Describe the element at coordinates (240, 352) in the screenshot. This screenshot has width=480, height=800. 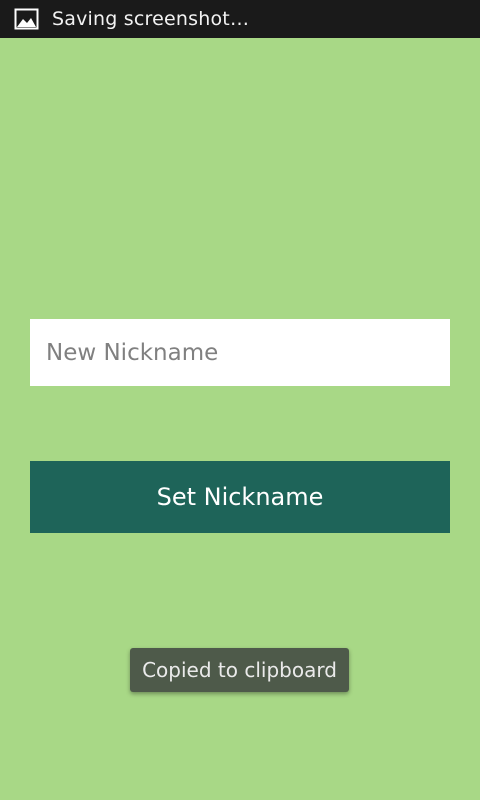
I see `nickname-input` at that location.